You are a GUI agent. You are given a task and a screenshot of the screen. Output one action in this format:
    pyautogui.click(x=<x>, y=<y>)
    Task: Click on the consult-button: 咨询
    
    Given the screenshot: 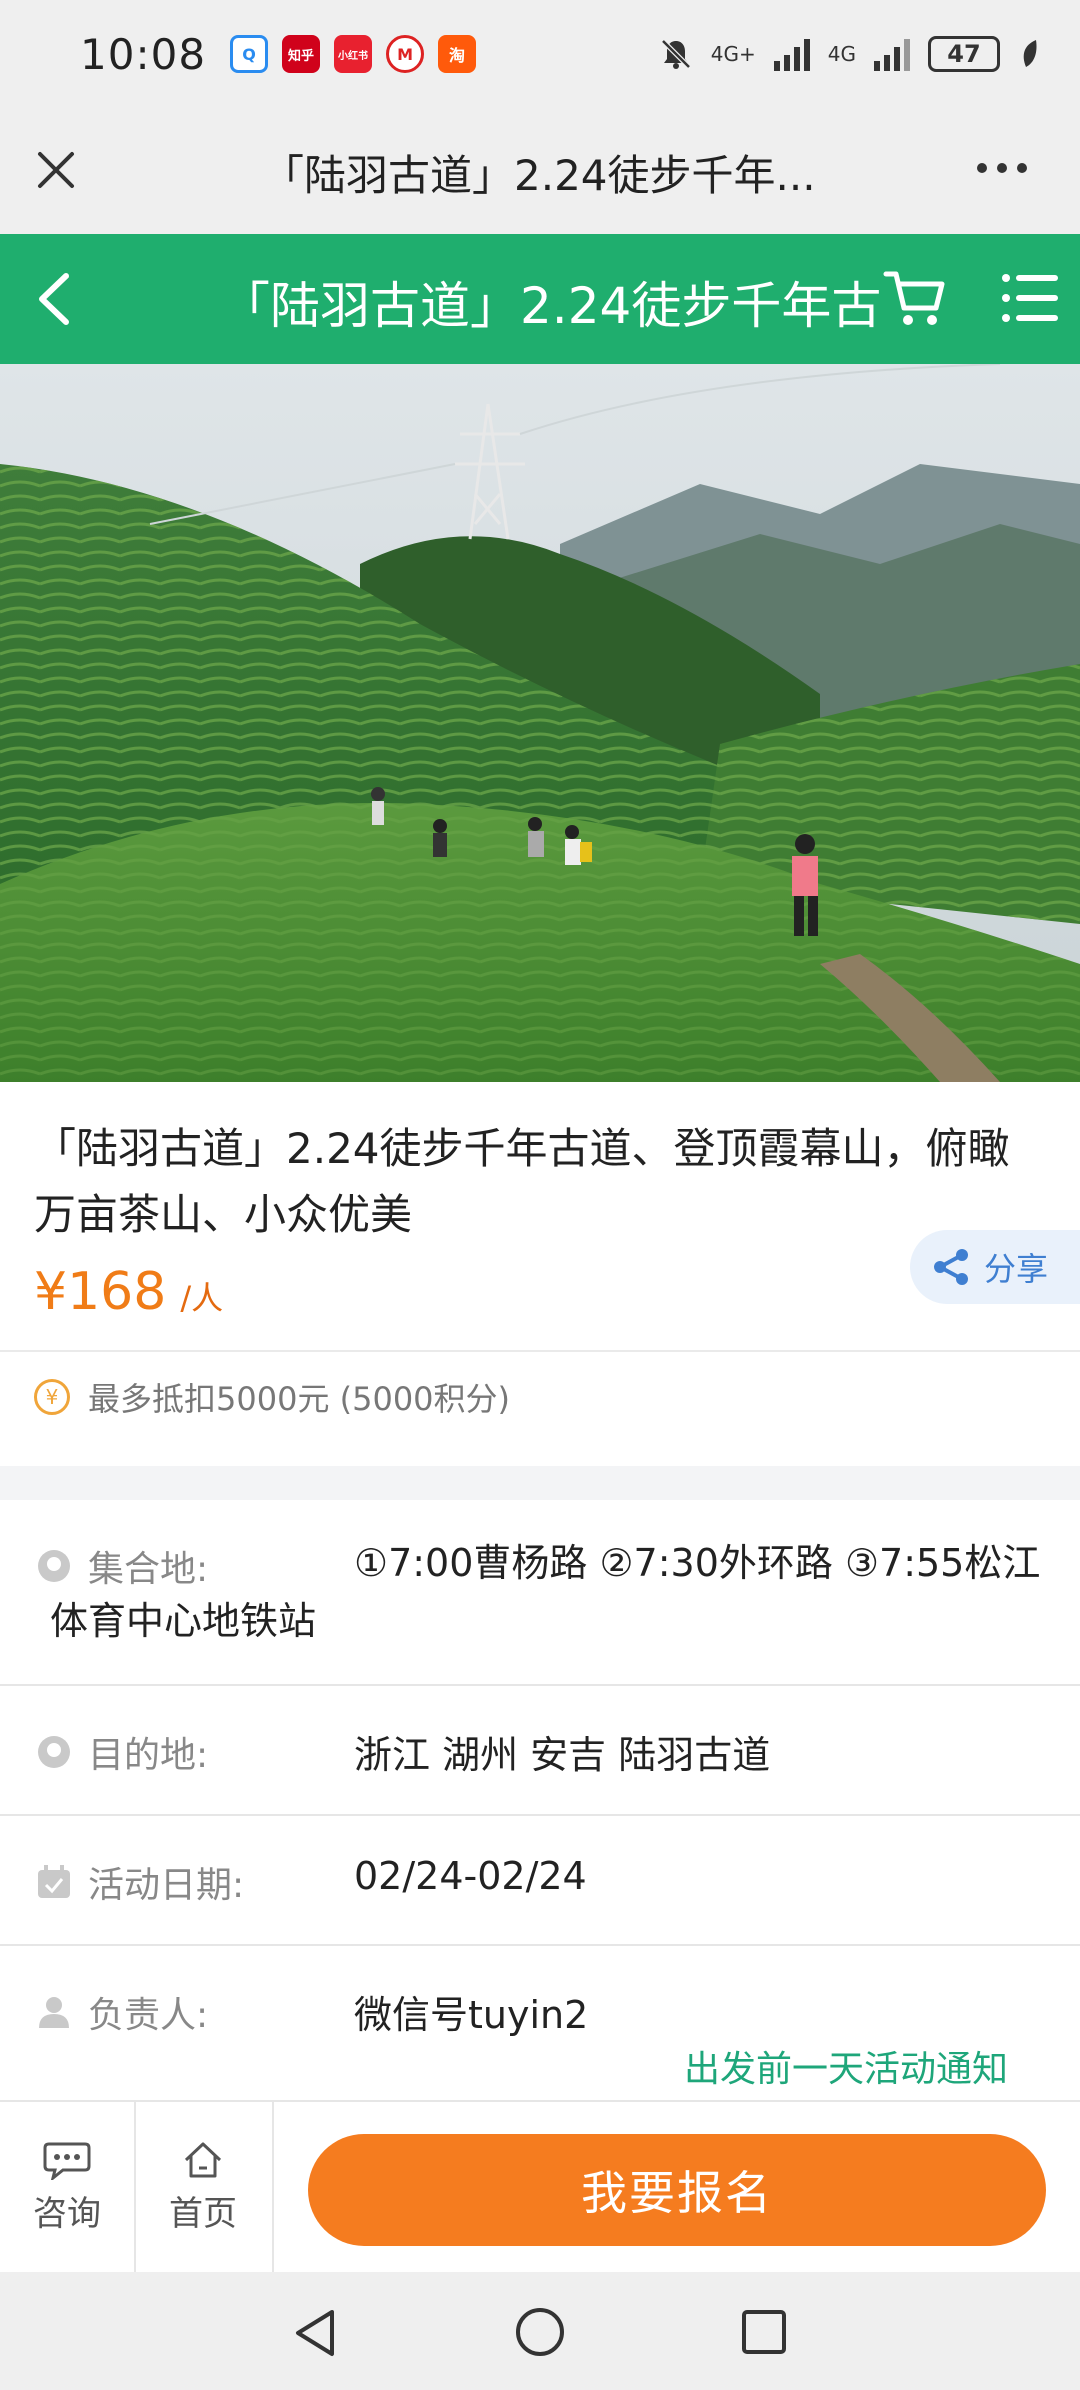 What is the action you would take?
    pyautogui.click(x=67, y=2187)
    